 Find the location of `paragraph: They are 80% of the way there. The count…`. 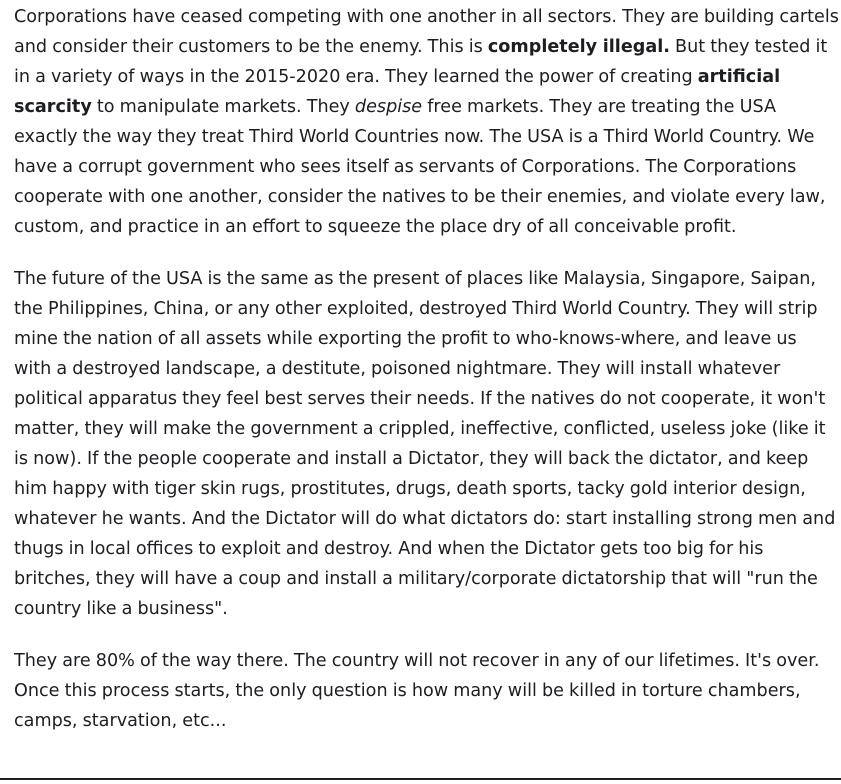

paragraph: They are 80% of the way there. The count… is located at coordinates (426, 691).